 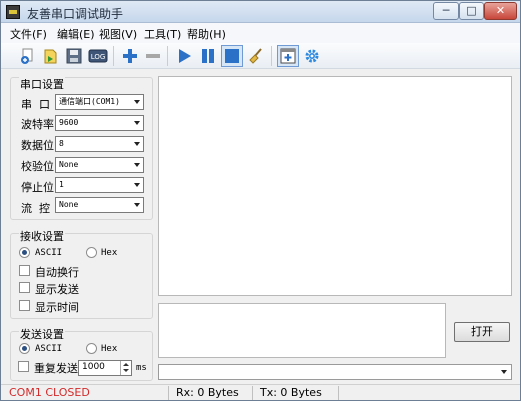 What do you see at coordinates (24, 305) in the screenshot?
I see `show-time-checkbox` at bounding box center [24, 305].